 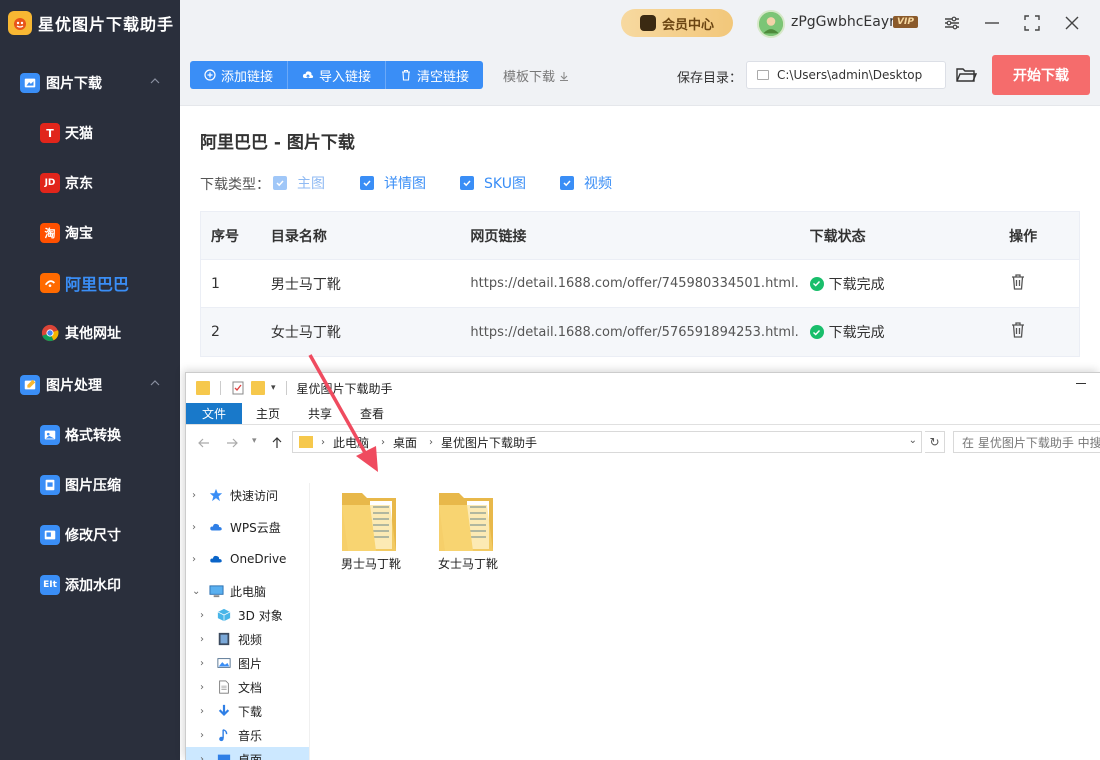 What do you see at coordinates (586, 183) in the screenshot?
I see `checkbox-video: 视频` at bounding box center [586, 183].